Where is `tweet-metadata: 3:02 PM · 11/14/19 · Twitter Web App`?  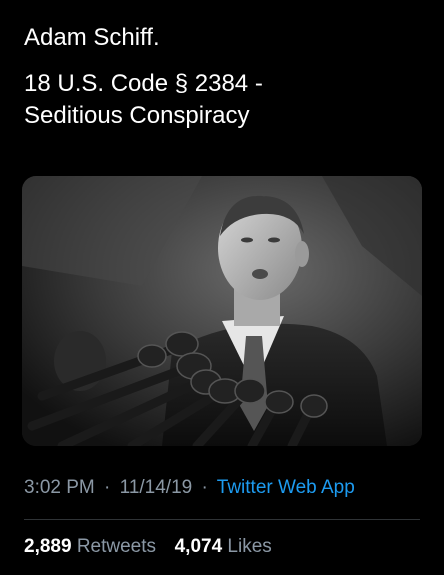
tweet-metadata: 3:02 PM · 11/14/19 · Twitter Web App is located at coordinates (189, 488).